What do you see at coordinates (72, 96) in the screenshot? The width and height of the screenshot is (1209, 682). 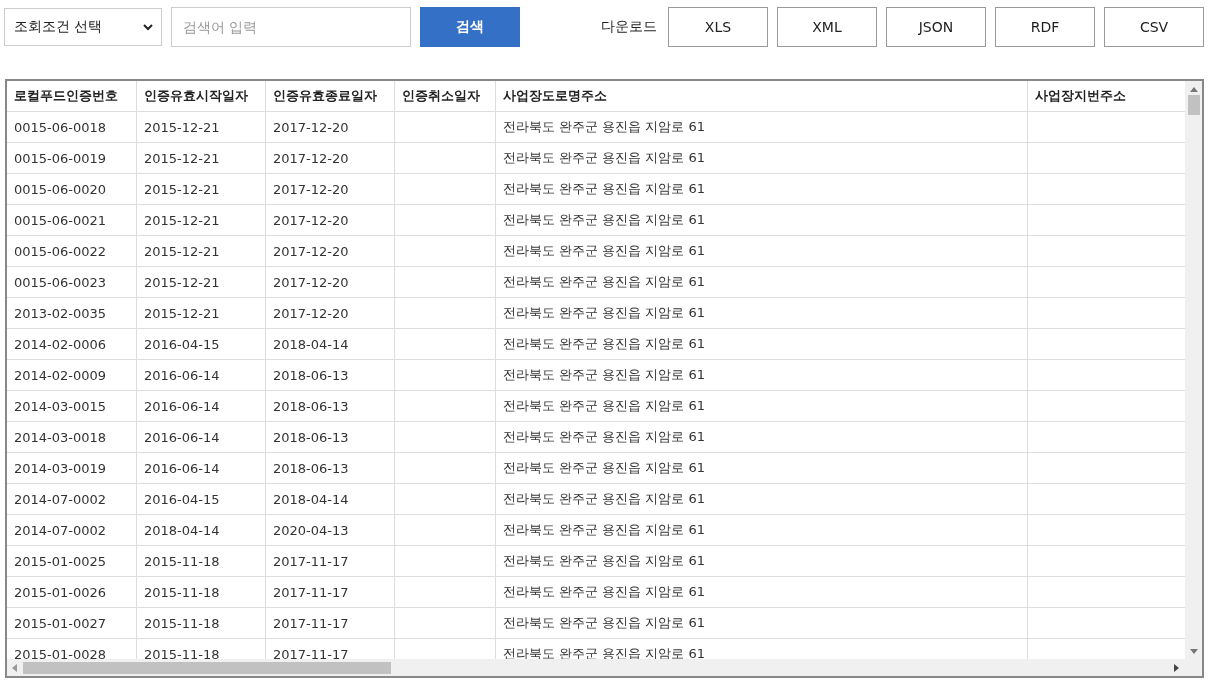 I see `column-header: 로컬푸드인증번호` at bounding box center [72, 96].